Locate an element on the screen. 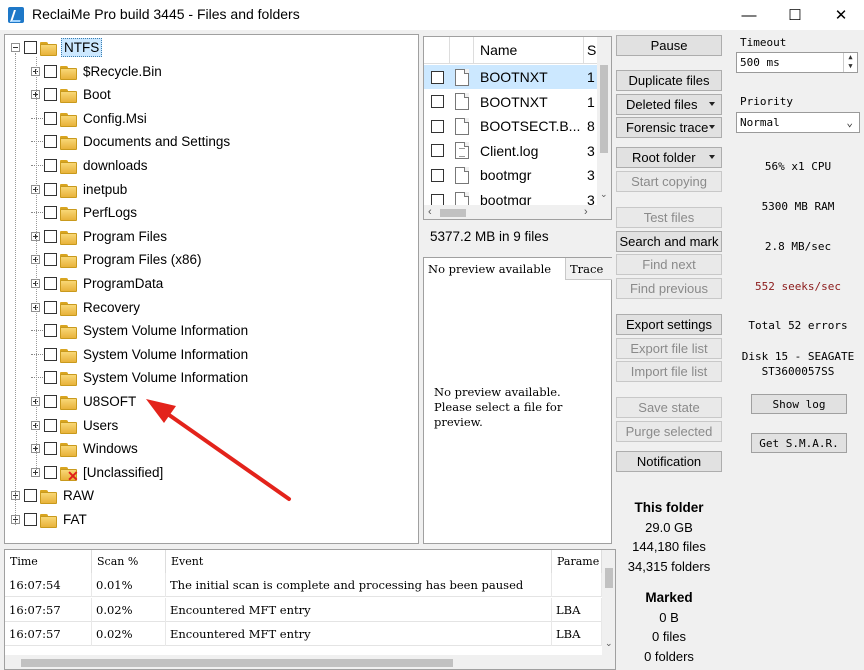 The height and width of the screenshot is (670, 864). test-files-button: Test files is located at coordinates (669, 217).